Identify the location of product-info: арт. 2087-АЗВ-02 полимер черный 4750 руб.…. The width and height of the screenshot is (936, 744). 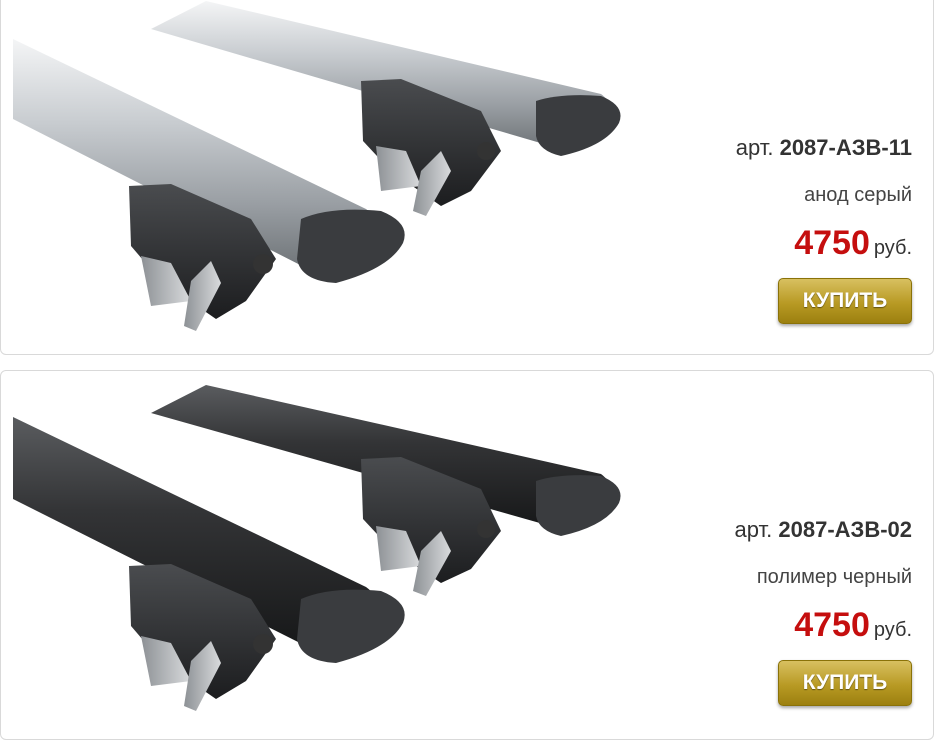
(782, 611).